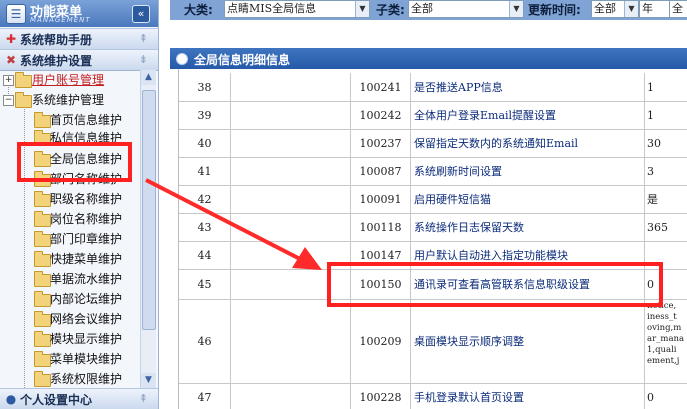 The height and width of the screenshot is (409, 687). Describe the element at coordinates (198, 10) in the screenshot. I see `type-label: 大类:` at that location.